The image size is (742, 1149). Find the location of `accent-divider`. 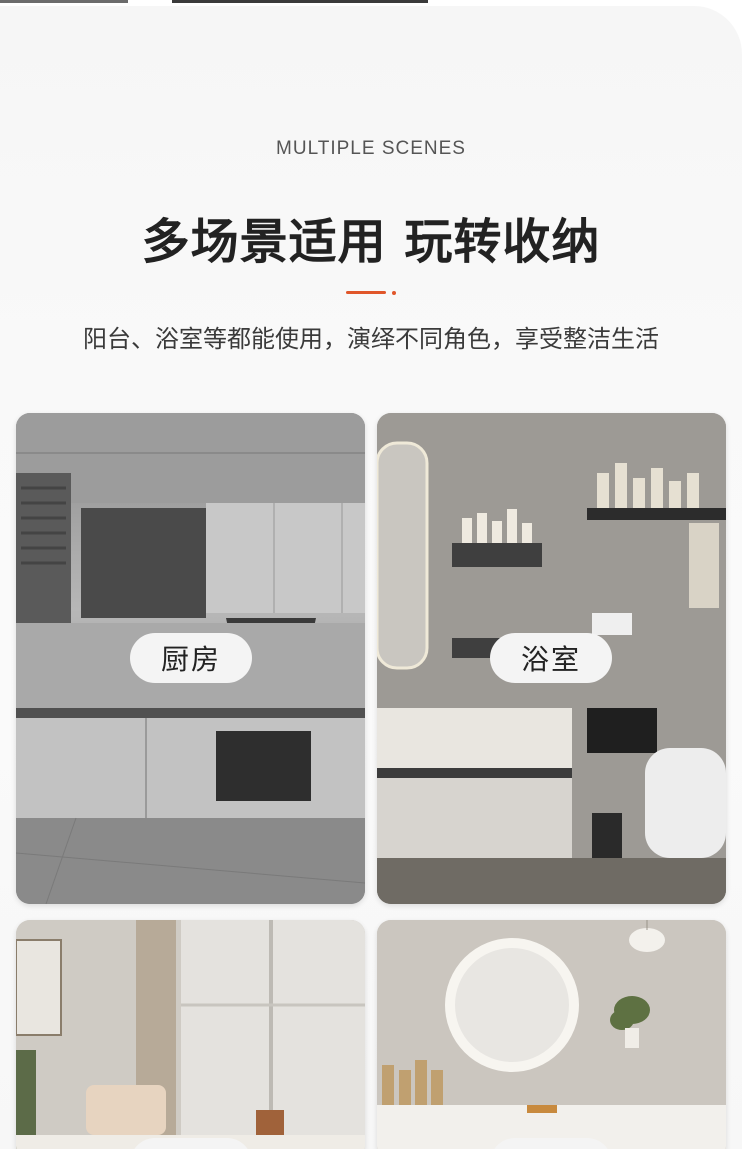

accent-divider is located at coordinates (366, 292).